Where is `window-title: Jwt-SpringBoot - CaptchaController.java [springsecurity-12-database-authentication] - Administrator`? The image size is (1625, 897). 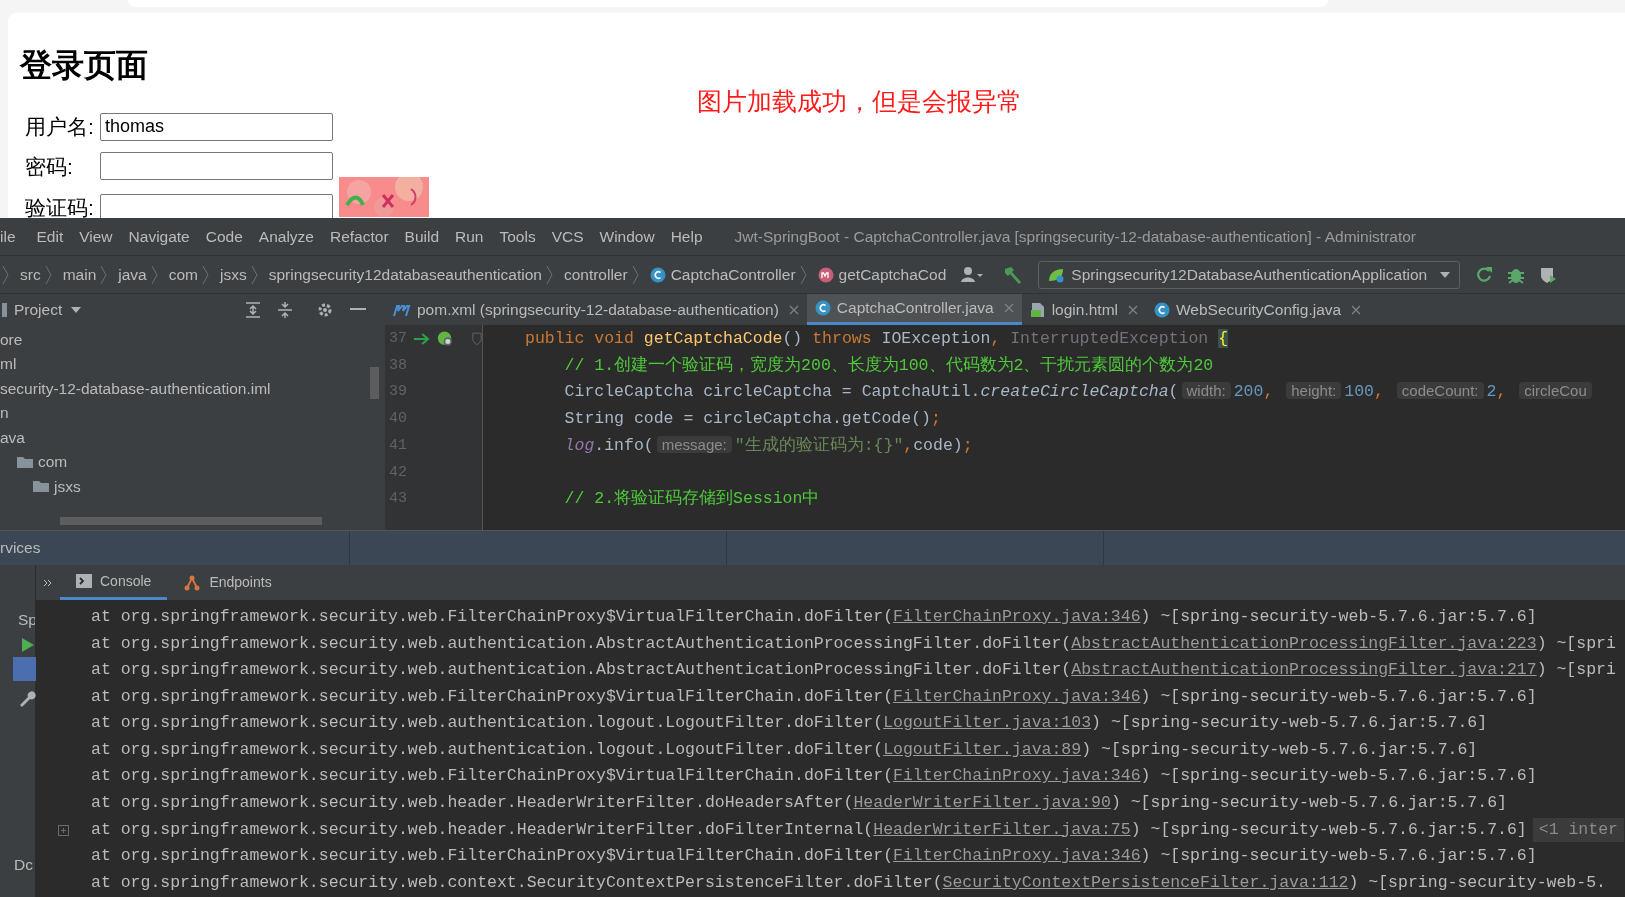
window-title: Jwt-SpringBoot - CaptchaController.java [springsecurity-12-database-authentication] - Administrator is located at coordinates (1075, 236).